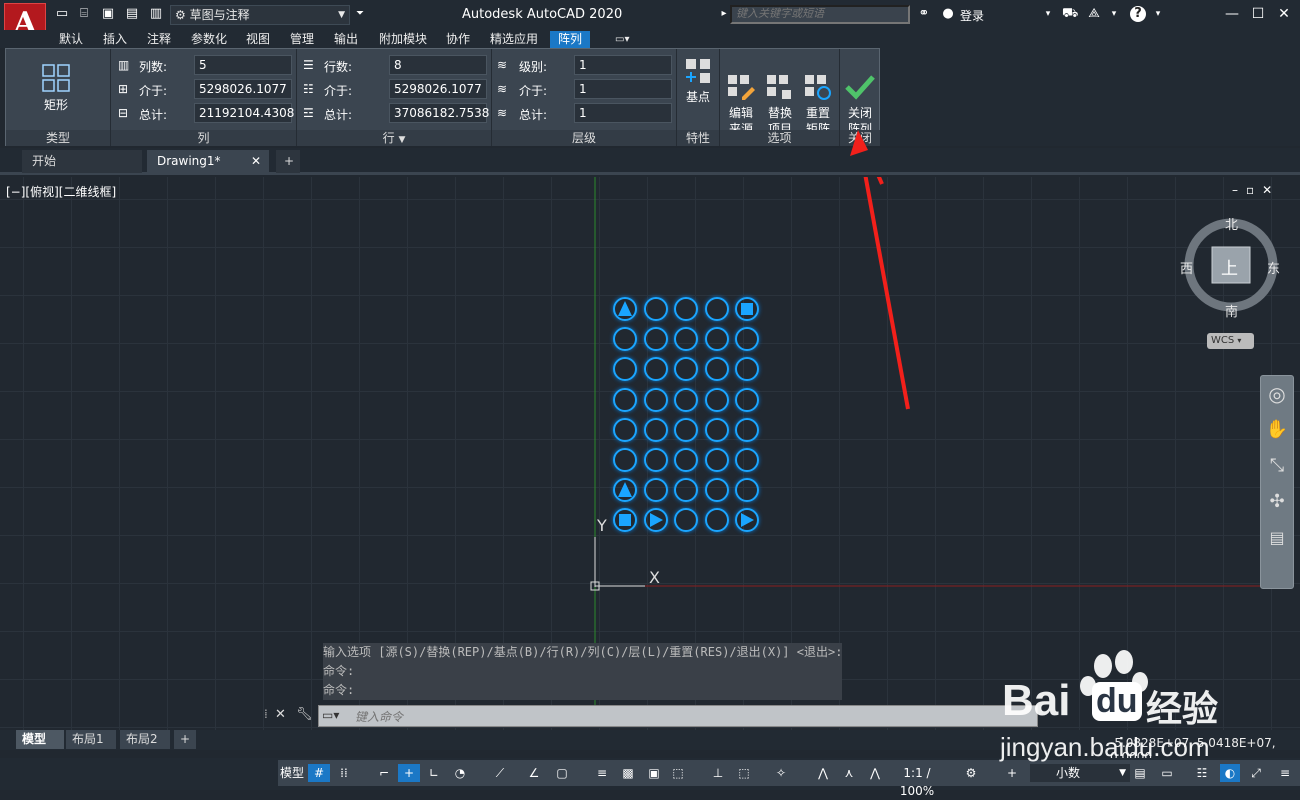  Describe the element at coordinates (266, 714) in the screenshot. I see `grip-icon: ⁞` at that location.